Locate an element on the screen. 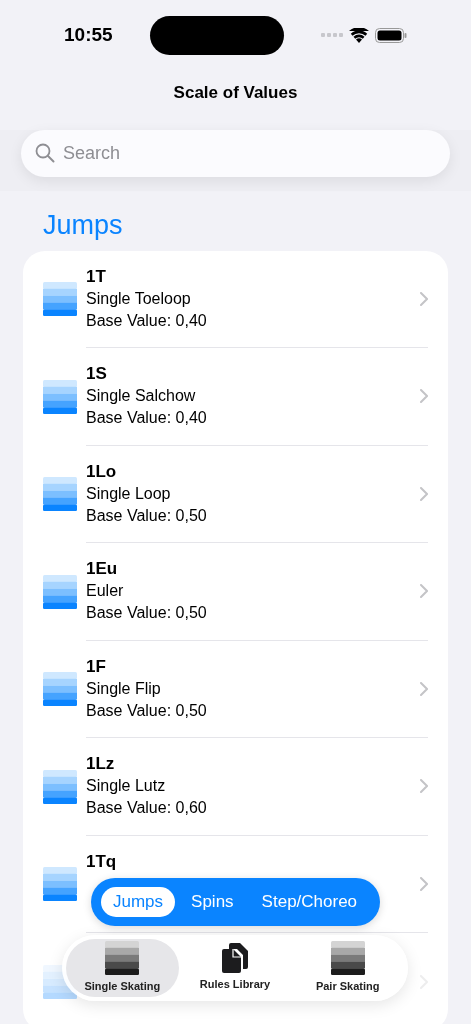 Image resolution: width=471 pixels, height=1024 pixels. element-code: 1Eu is located at coordinates (102, 569).